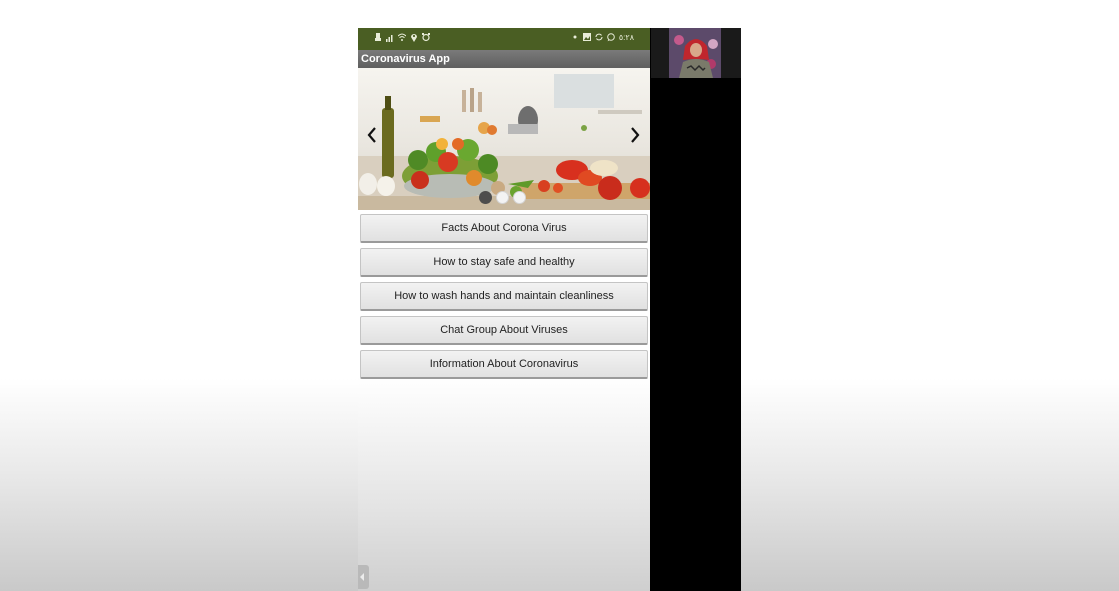 This screenshot has height=591, width=1119. I want to click on chat-group-button: Chat Group About Viruses, so click(504, 330).